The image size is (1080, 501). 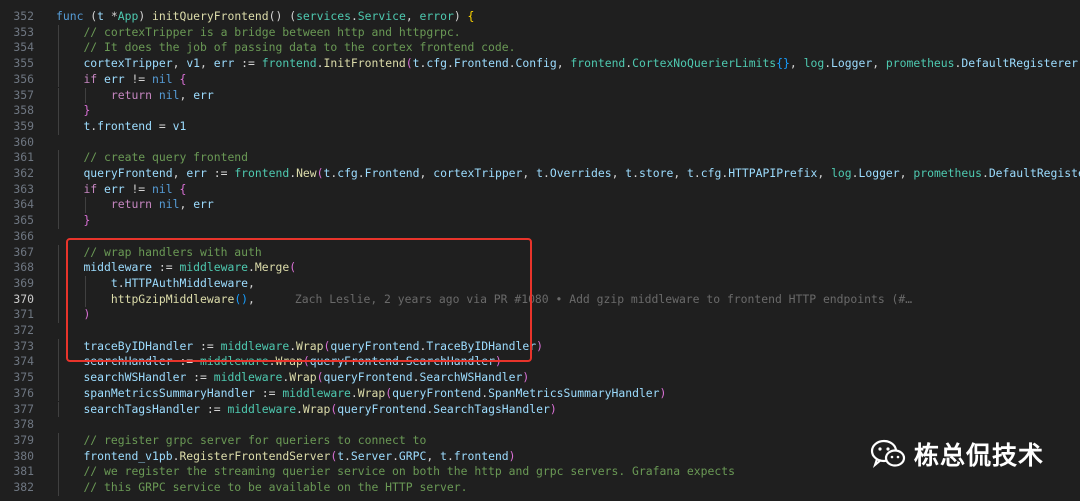 I want to click on line-number: 352, so click(x=23, y=16).